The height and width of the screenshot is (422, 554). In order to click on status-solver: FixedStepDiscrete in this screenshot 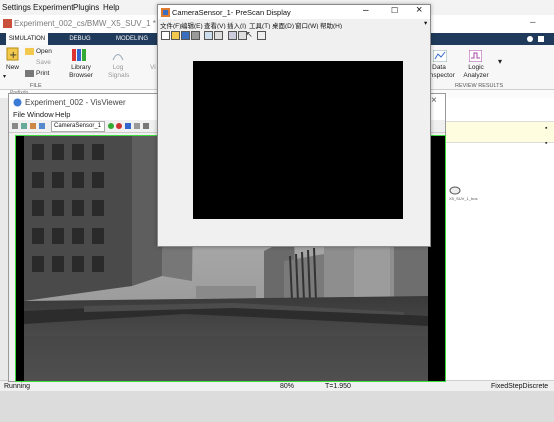, I will do `click(520, 386)`.